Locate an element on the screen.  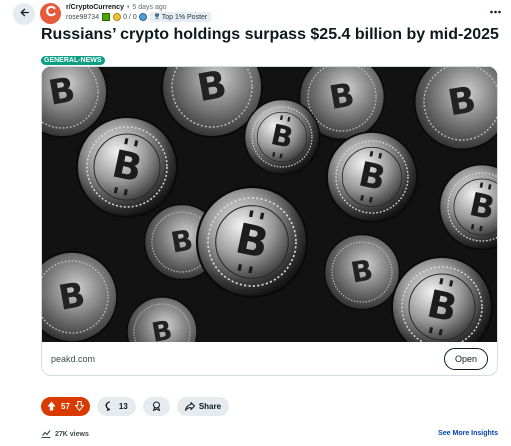
award-ribbon-icon is located at coordinates (156, 407).